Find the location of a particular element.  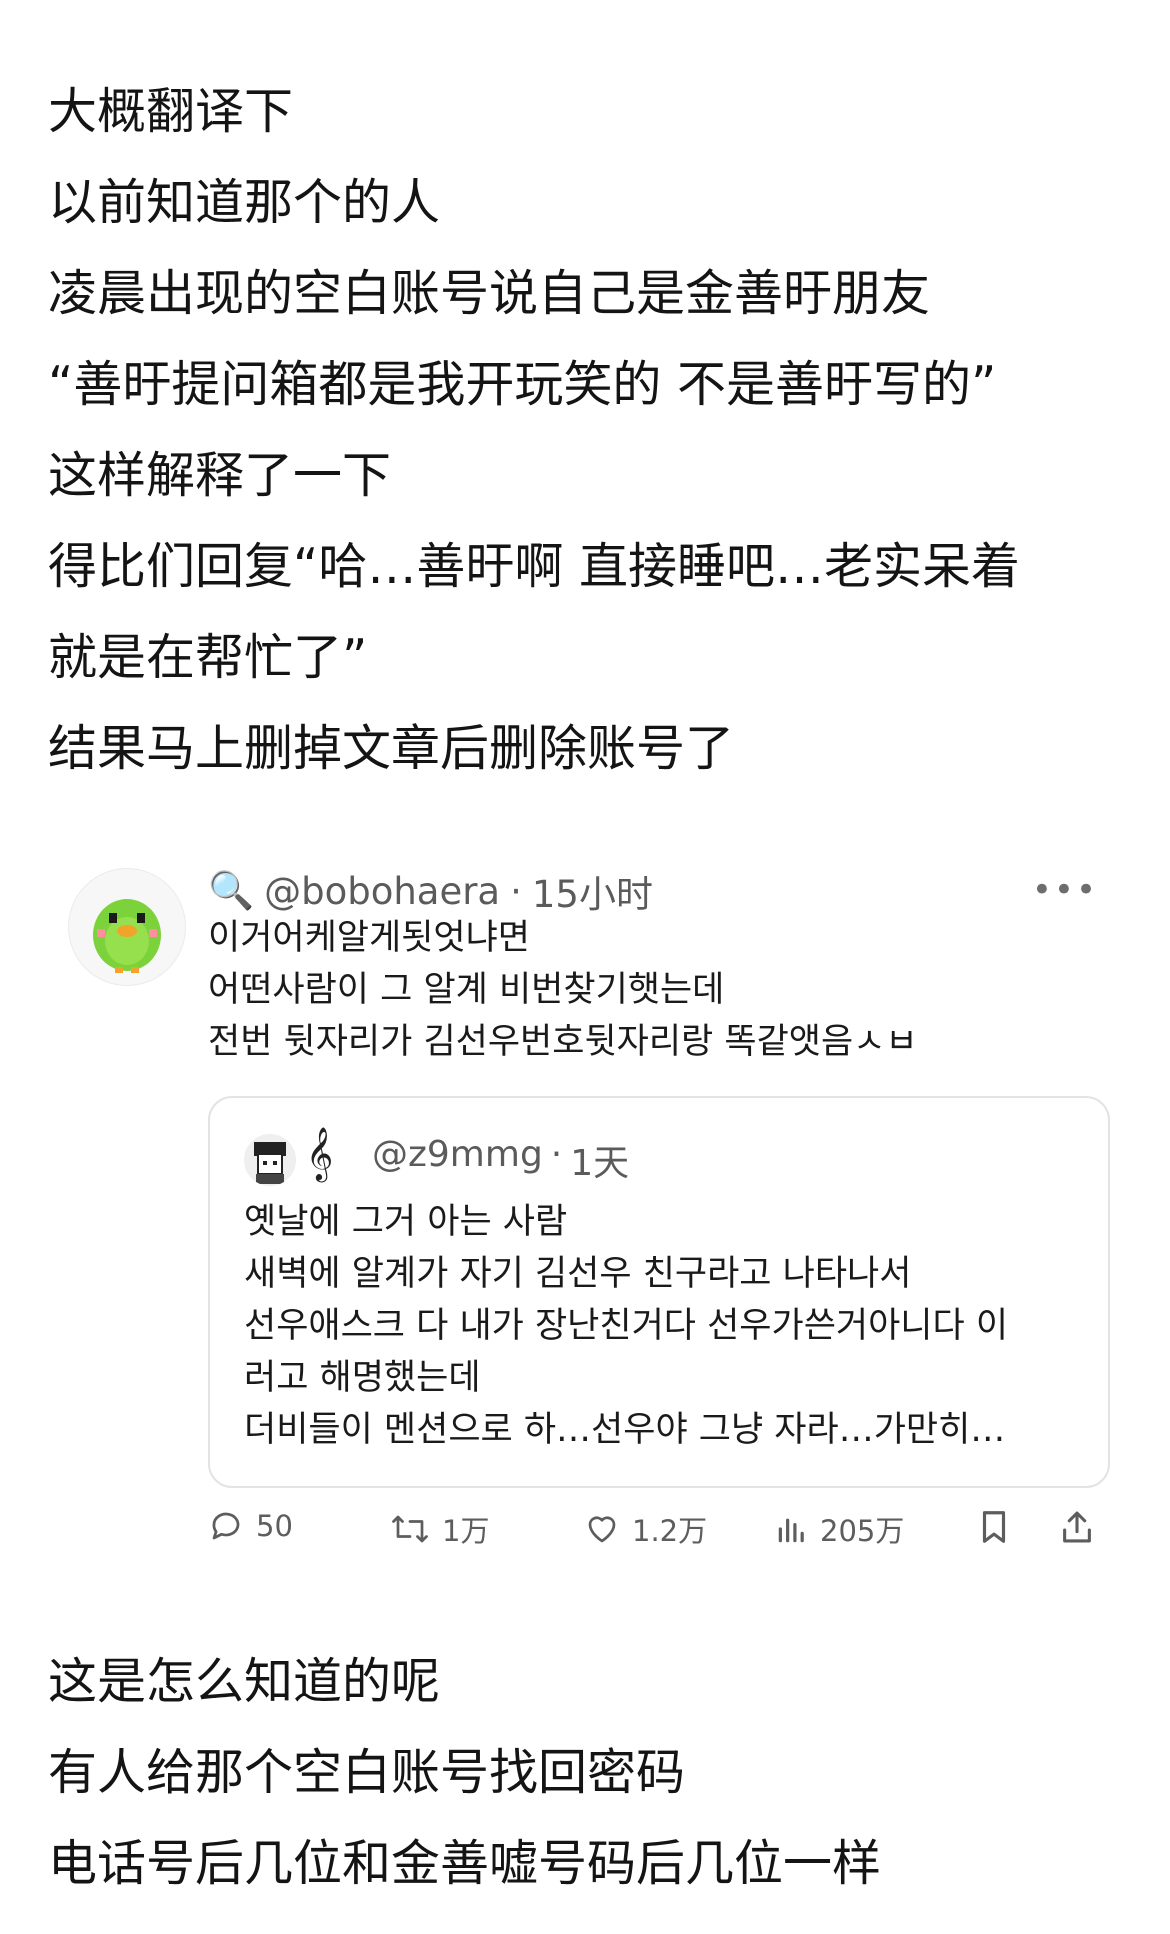

quote-meta: @z9mmg · 1天 is located at coordinates (500, 1160).